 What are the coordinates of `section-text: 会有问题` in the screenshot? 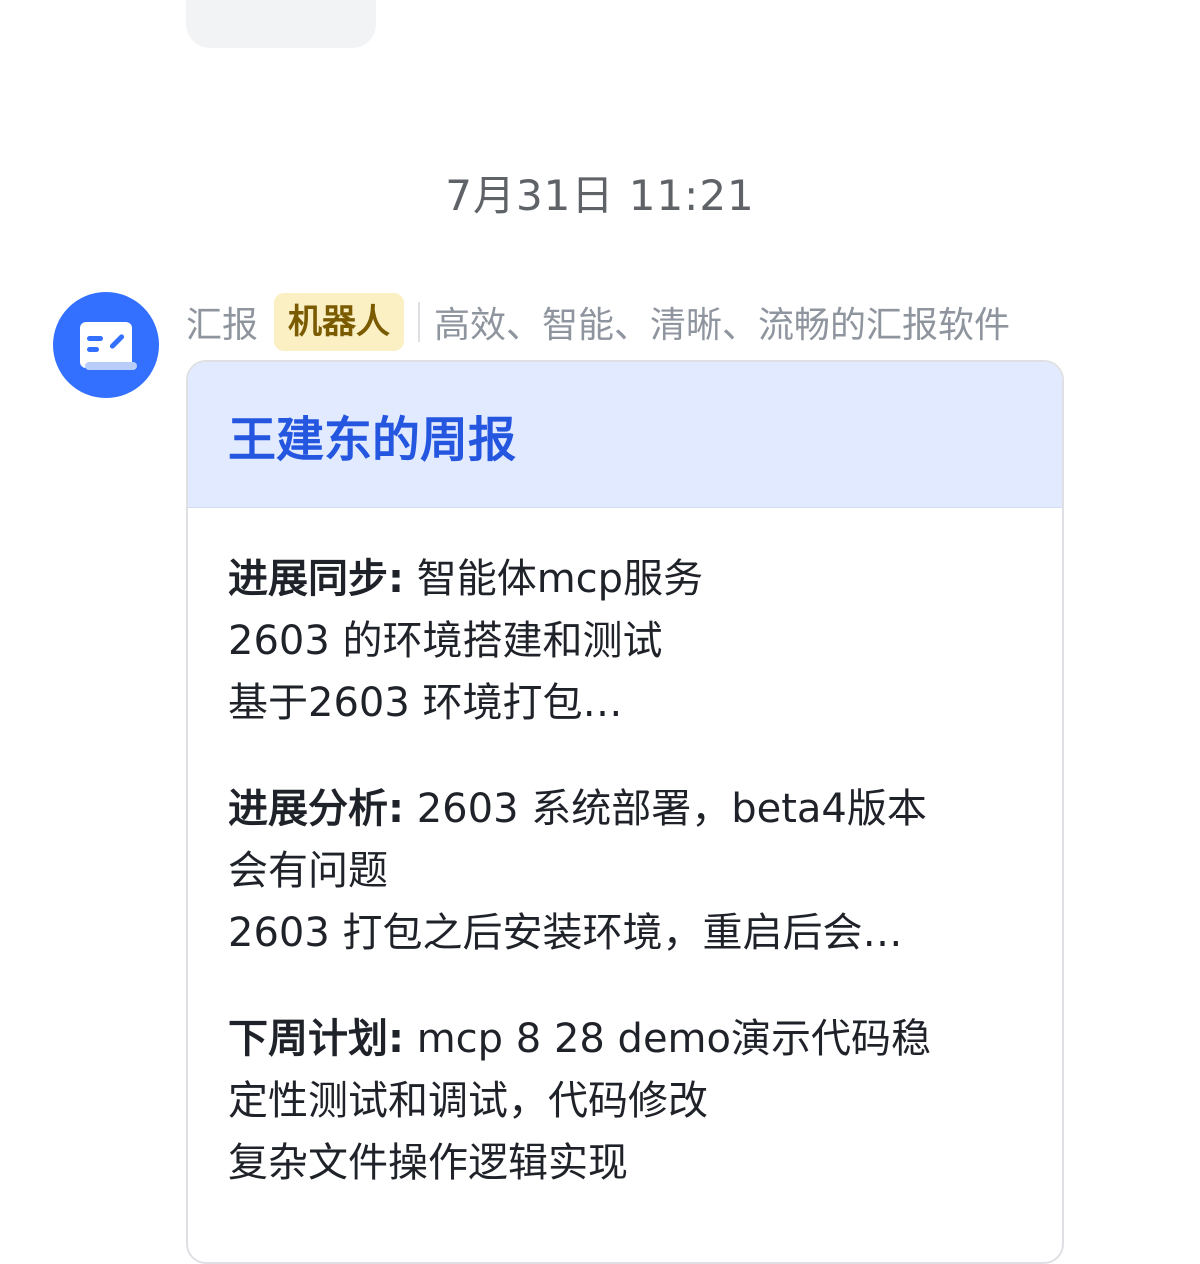 It's located at (308, 871).